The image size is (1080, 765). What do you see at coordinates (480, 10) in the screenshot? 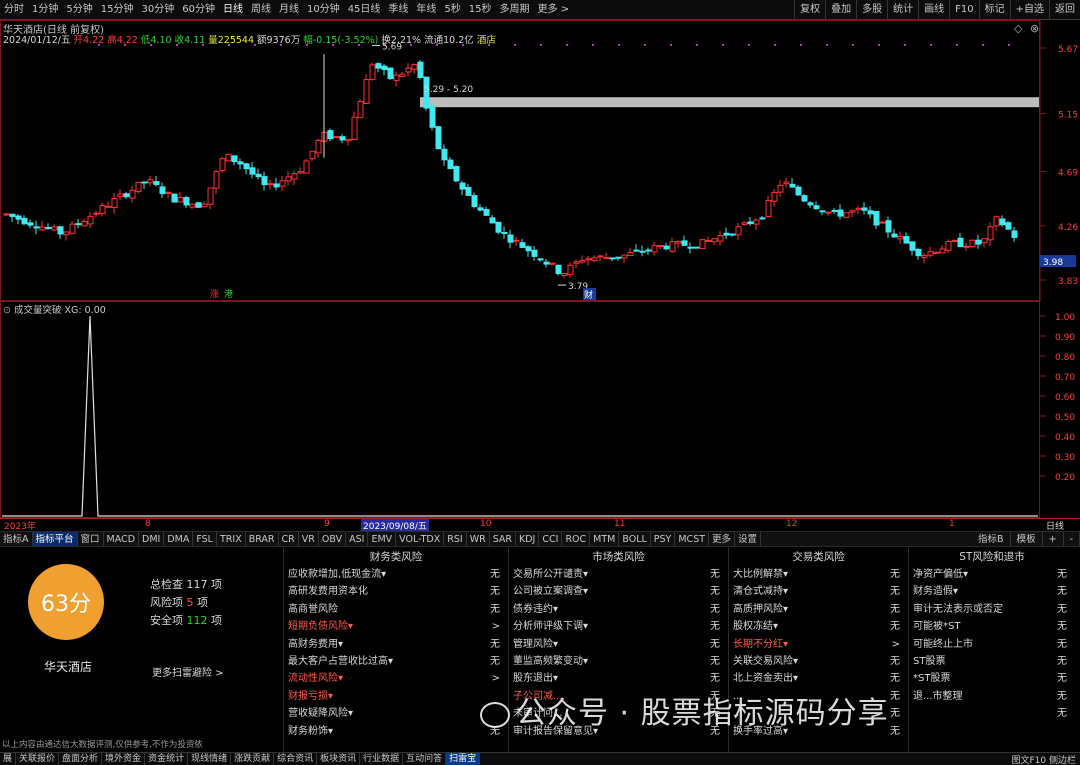
I see `period-14: 15秒` at bounding box center [480, 10].